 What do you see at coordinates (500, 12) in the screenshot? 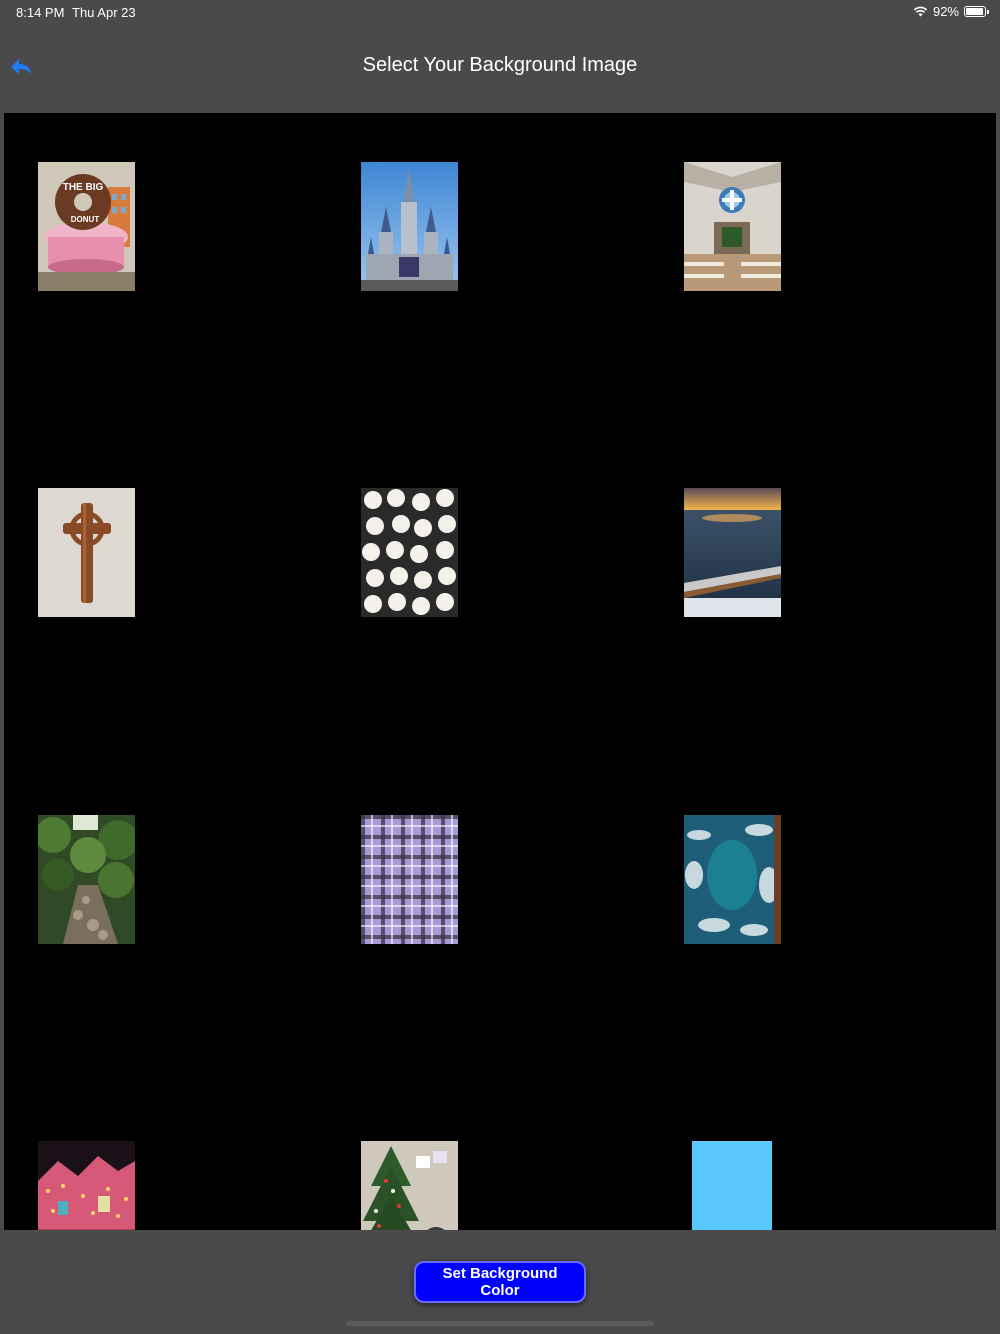
I see `status-bar: 8:14 PM Thu Apr 23 92%` at bounding box center [500, 12].